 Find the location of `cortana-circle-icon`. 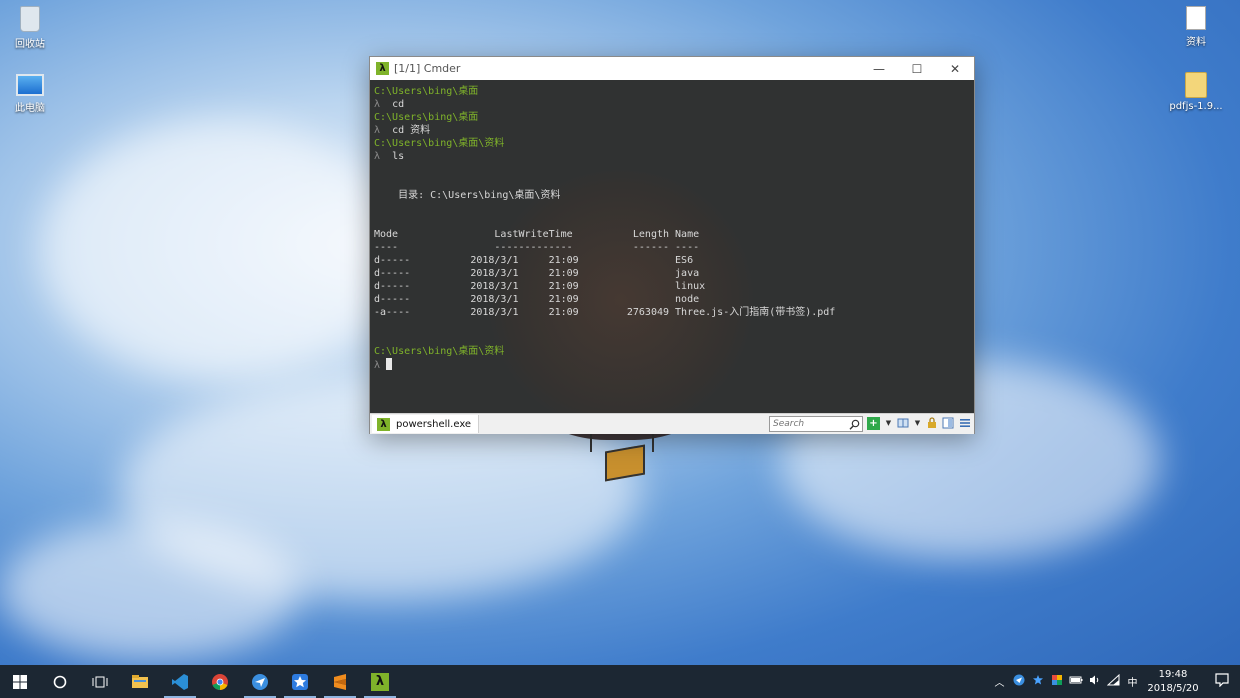

cortana-circle-icon is located at coordinates (60, 681).